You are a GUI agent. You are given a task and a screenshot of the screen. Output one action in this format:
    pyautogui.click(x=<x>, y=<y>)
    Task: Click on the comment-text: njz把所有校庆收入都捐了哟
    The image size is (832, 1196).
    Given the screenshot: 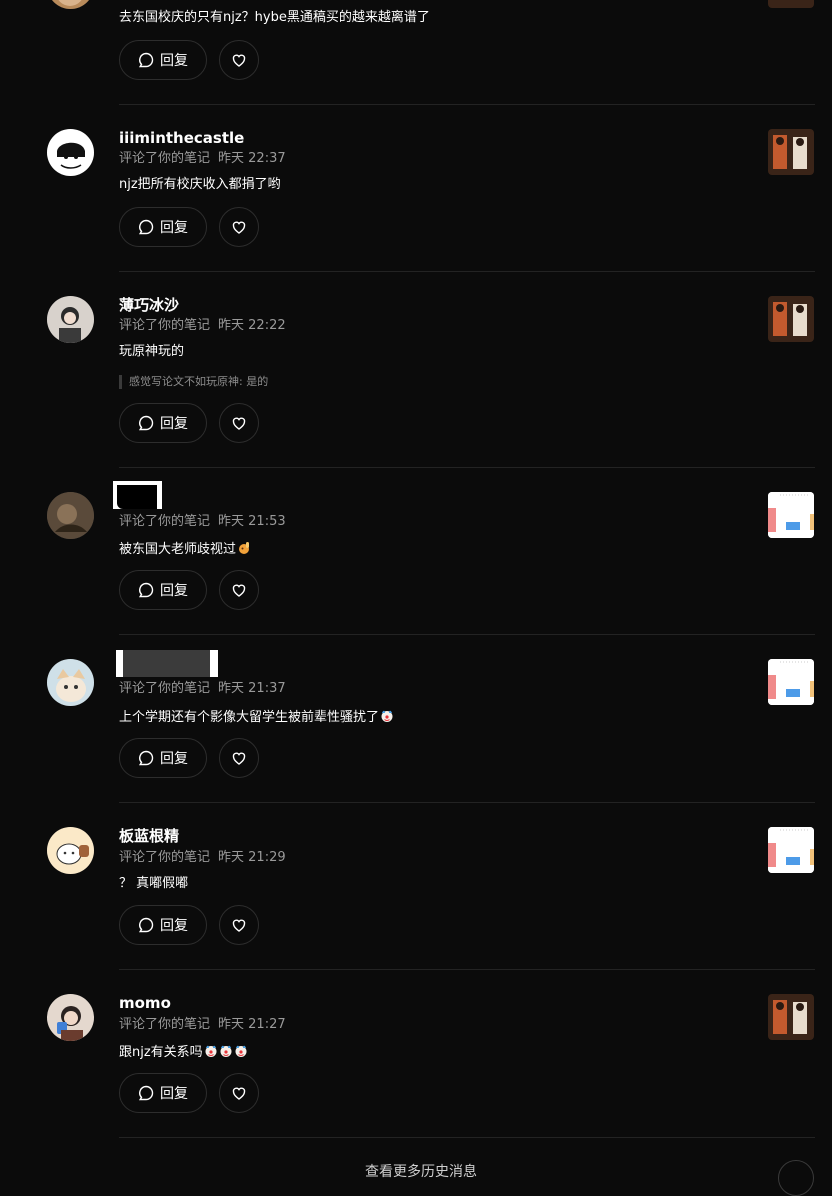 What is the action you would take?
    pyautogui.click(x=200, y=184)
    